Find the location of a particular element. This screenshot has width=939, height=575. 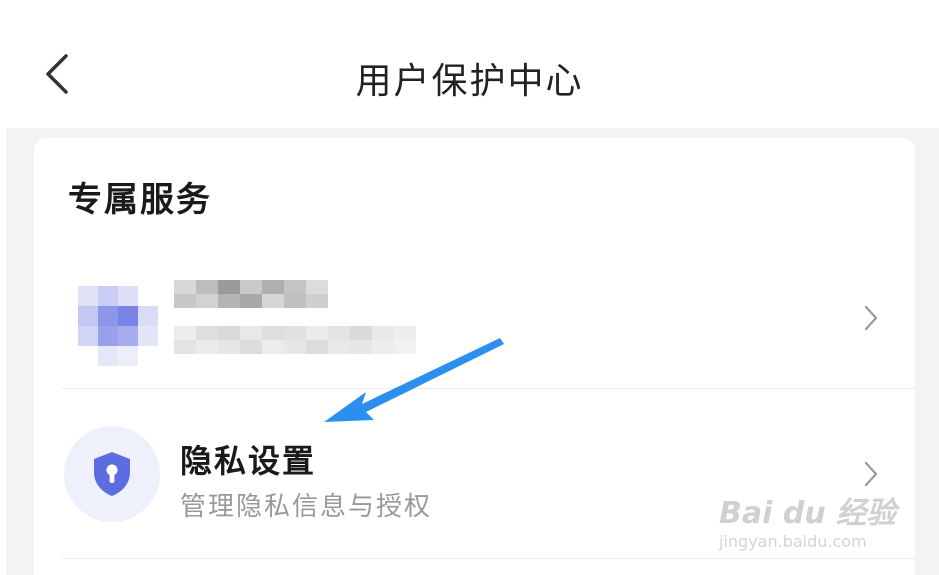

privacy-settings-title: 隐私设置 is located at coordinates (248, 461).